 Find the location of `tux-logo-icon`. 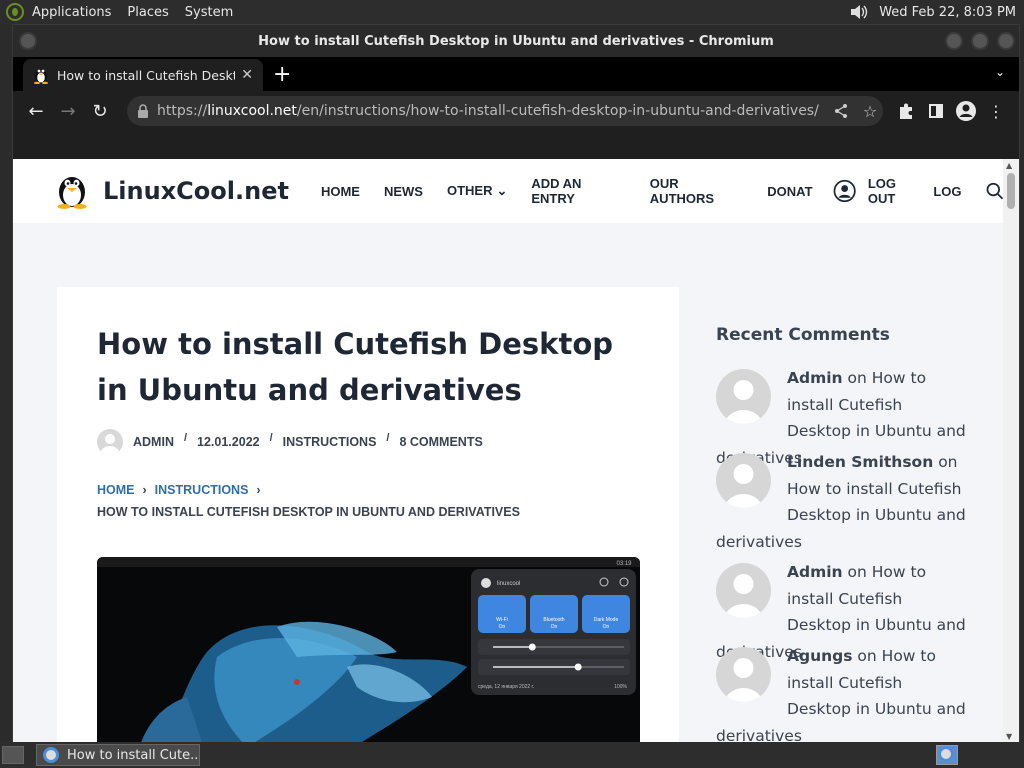

tux-logo-icon is located at coordinates (72, 193).